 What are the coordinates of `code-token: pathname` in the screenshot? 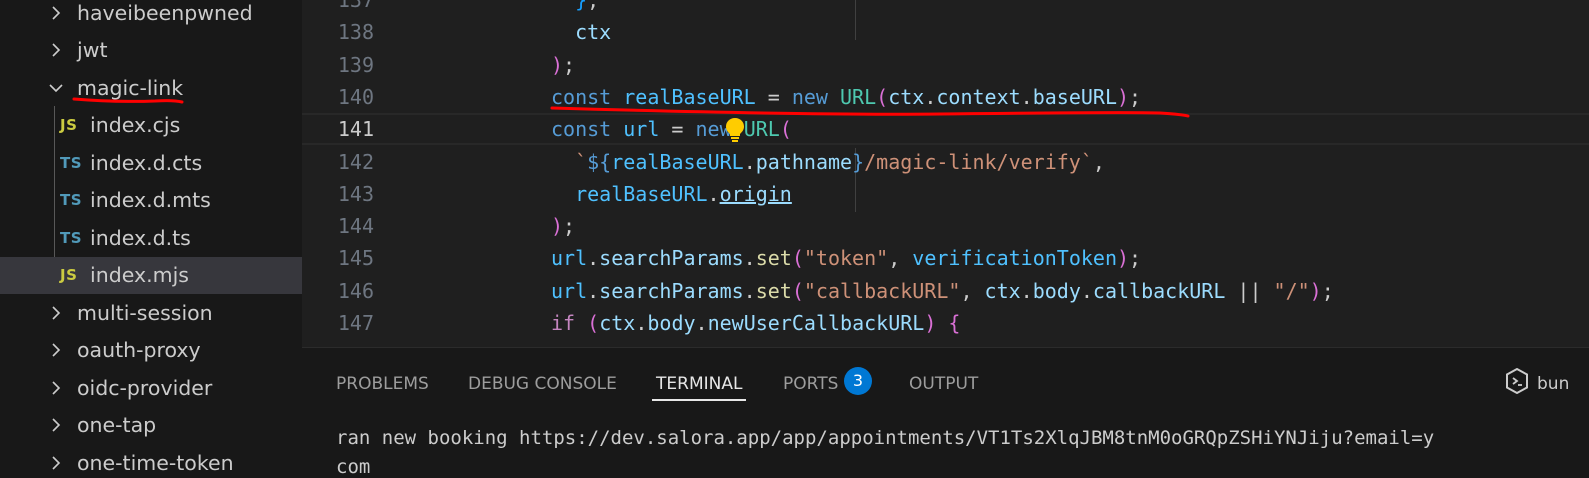 It's located at (804, 161).